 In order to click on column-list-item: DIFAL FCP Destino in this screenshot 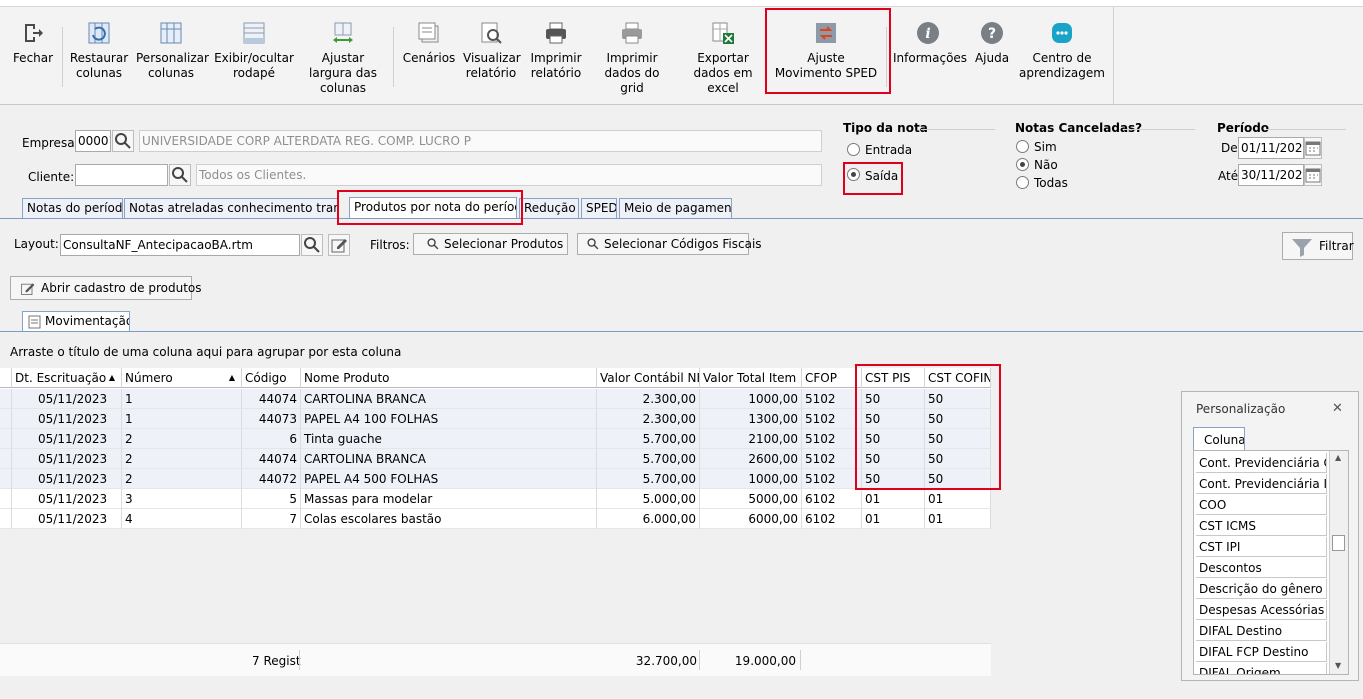, I will do `click(1261, 652)`.